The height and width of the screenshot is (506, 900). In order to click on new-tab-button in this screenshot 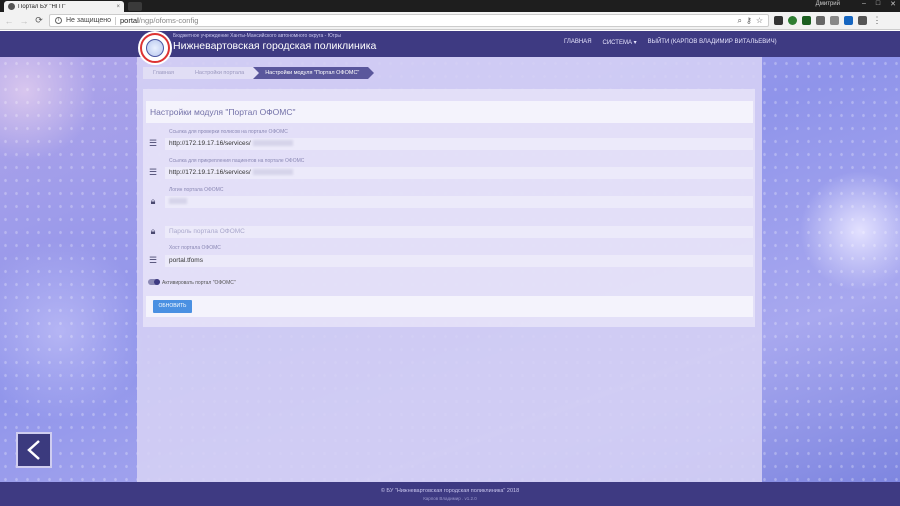, I will do `click(135, 6)`.